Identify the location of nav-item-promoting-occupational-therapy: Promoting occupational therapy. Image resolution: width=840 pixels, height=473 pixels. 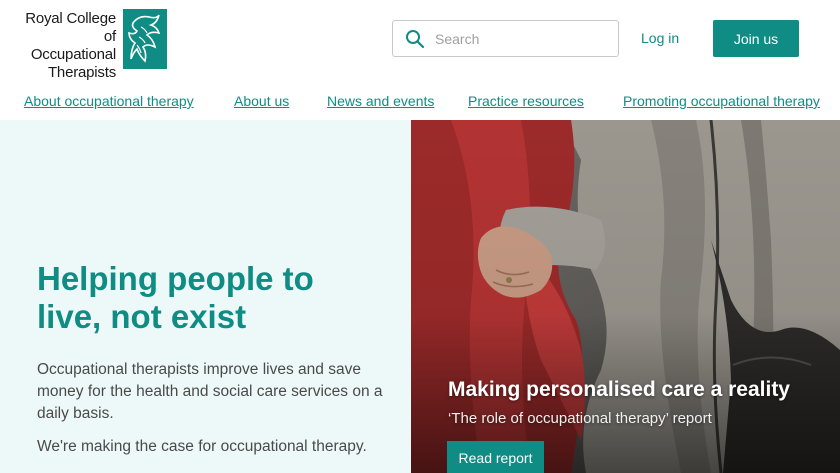
(721, 101).